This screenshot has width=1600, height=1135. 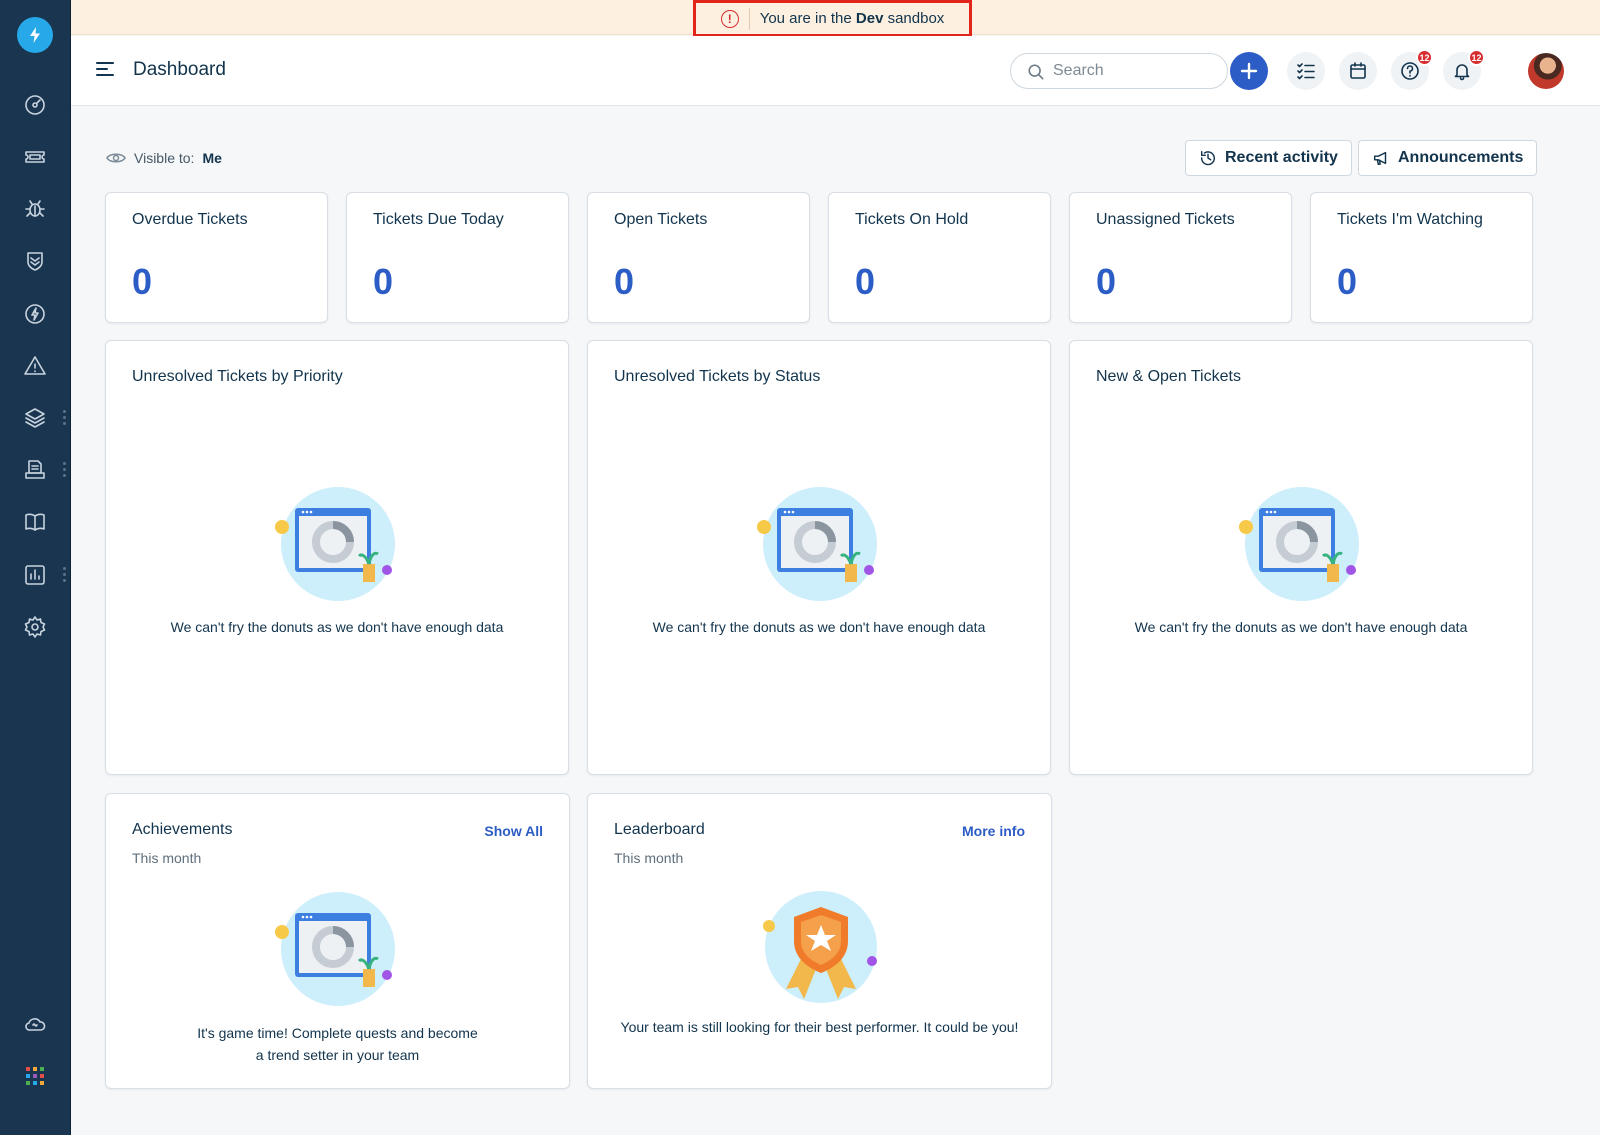 I want to click on warning-icon: !, so click(x=729, y=18).